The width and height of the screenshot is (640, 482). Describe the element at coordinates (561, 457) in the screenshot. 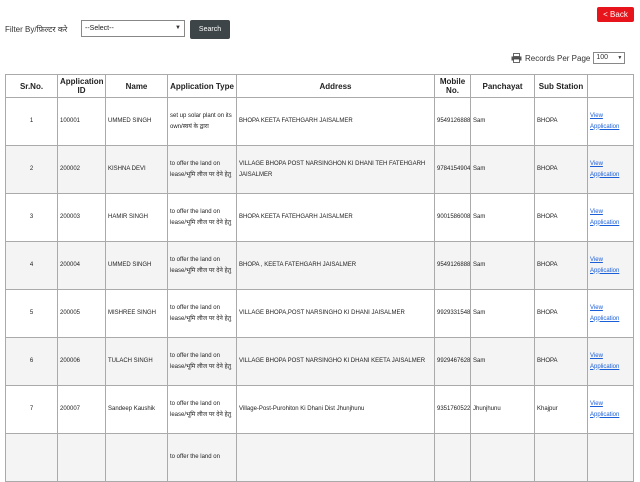

I see `substation-cell` at that location.